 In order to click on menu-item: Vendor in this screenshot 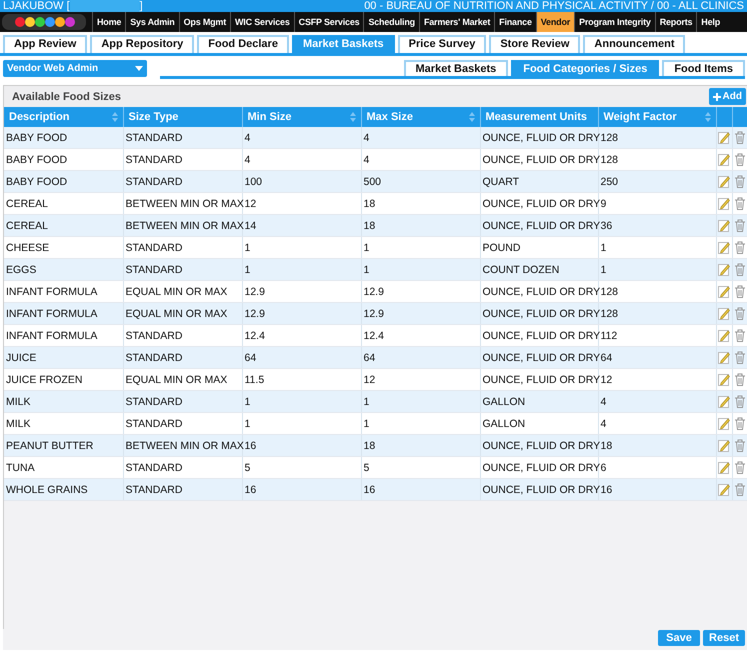, I will do `click(555, 22)`.